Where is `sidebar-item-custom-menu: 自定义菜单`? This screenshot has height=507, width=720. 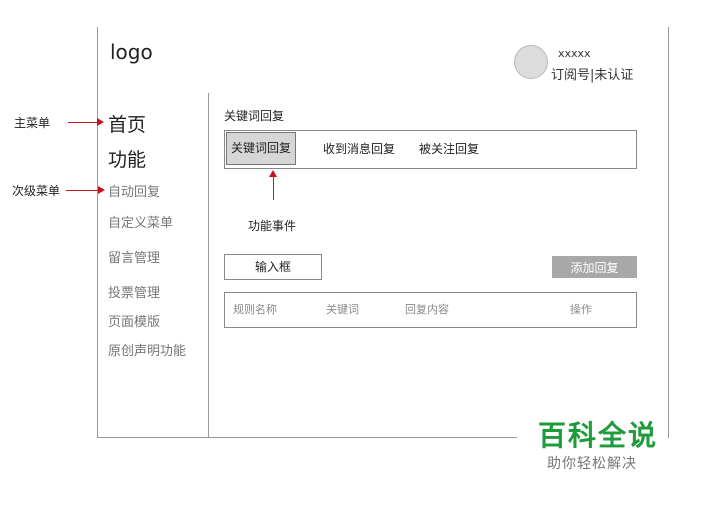
sidebar-item-custom-menu: 自定义菜单 is located at coordinates (140, 221).